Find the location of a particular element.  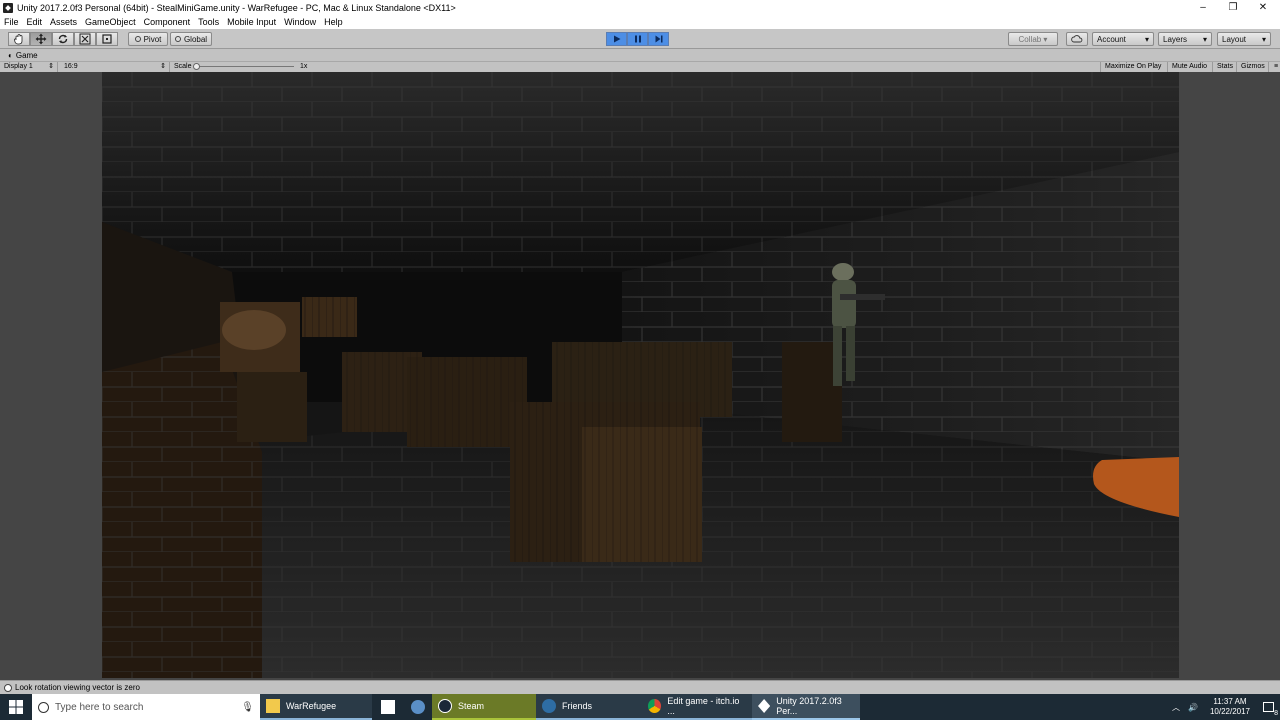

layout-label: Layout is located at coordinates (1234, 39).